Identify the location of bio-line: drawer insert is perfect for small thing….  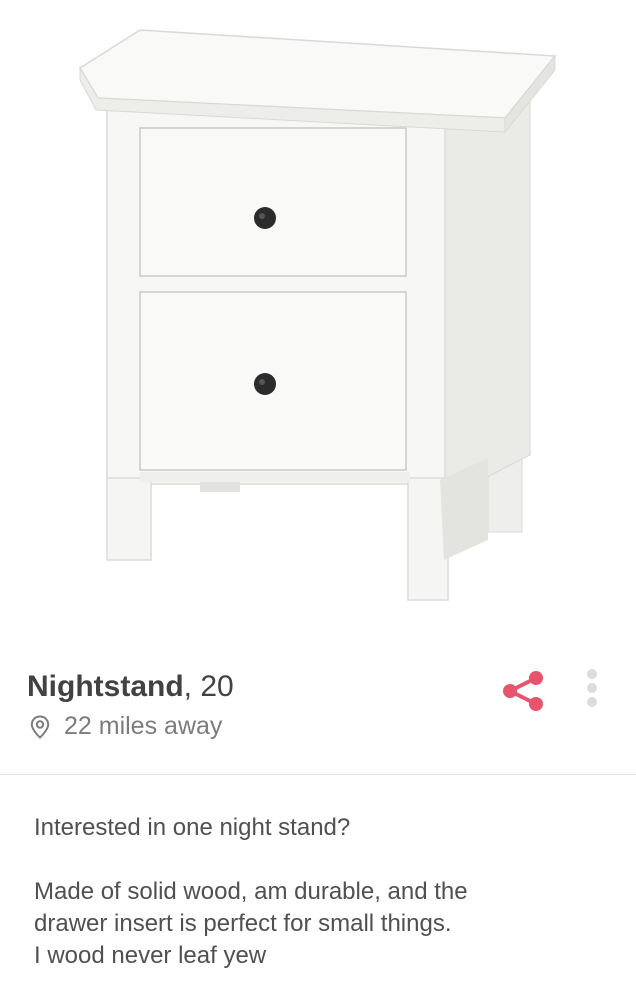
(243, 923).